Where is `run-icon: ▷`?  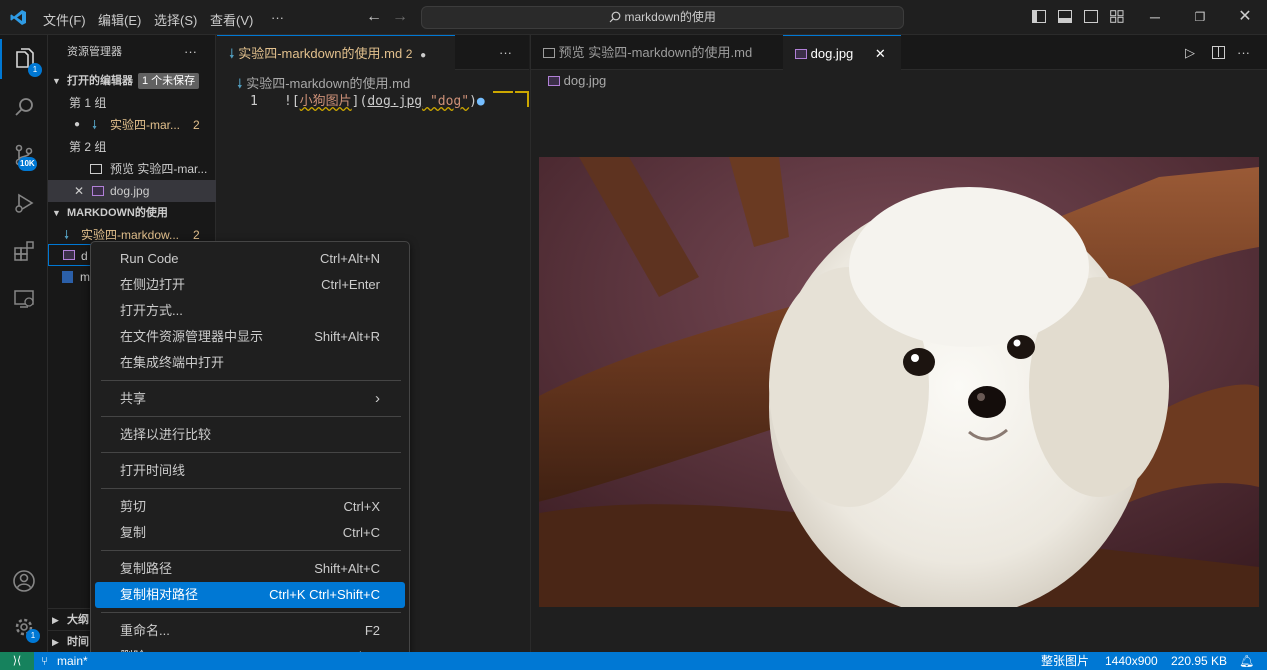
run-icon: ▷ is located at coordinates (1190, 52).